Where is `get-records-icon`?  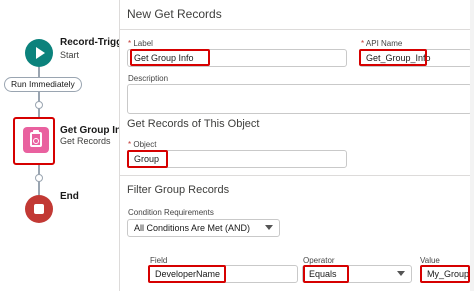 get-records-icon is located at coordinates (36, 140).